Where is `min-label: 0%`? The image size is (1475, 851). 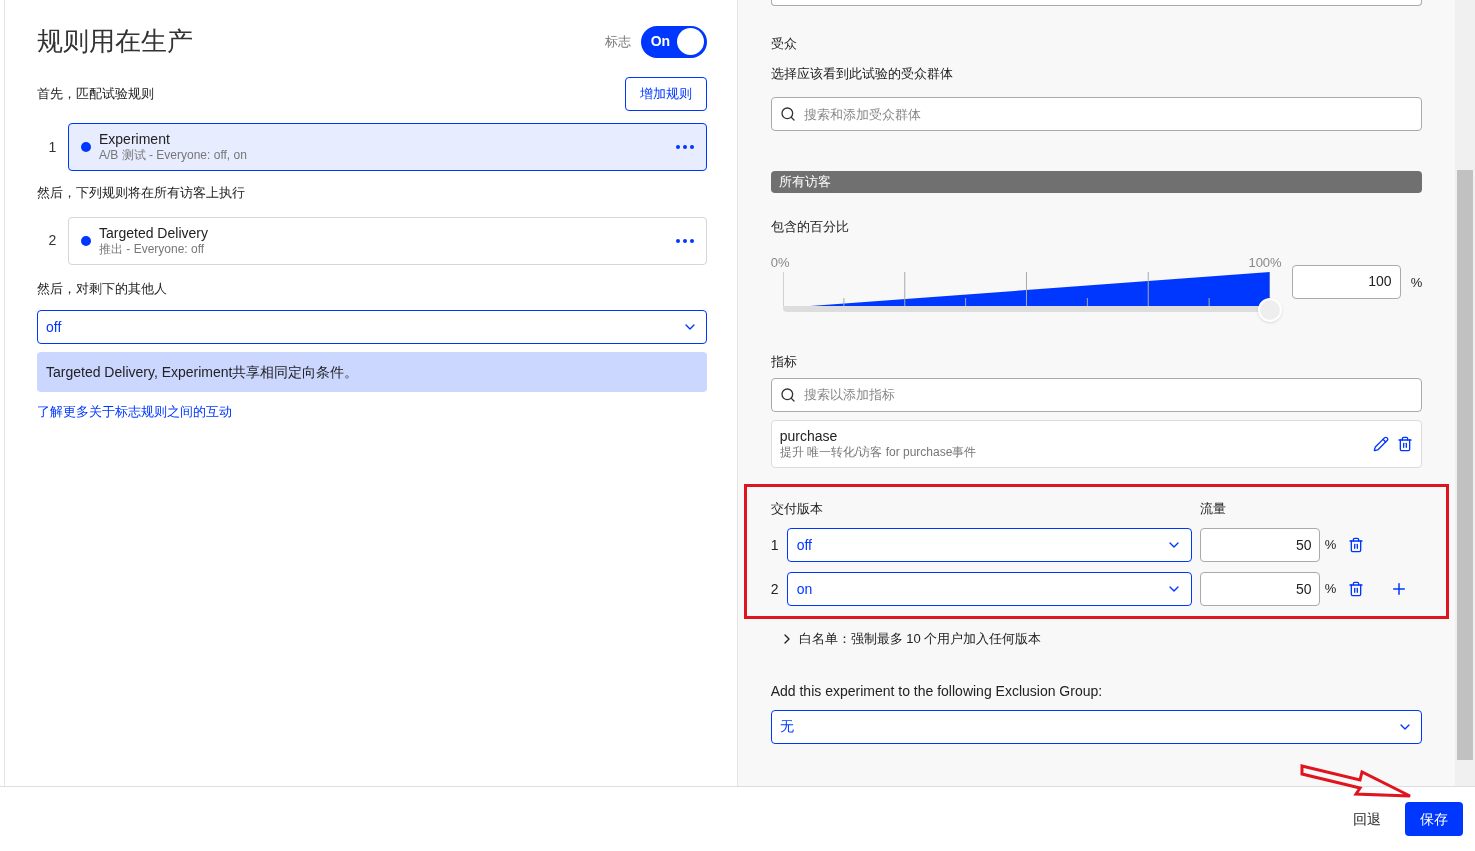 min-label: 0% is located at coordinates (780, 262).